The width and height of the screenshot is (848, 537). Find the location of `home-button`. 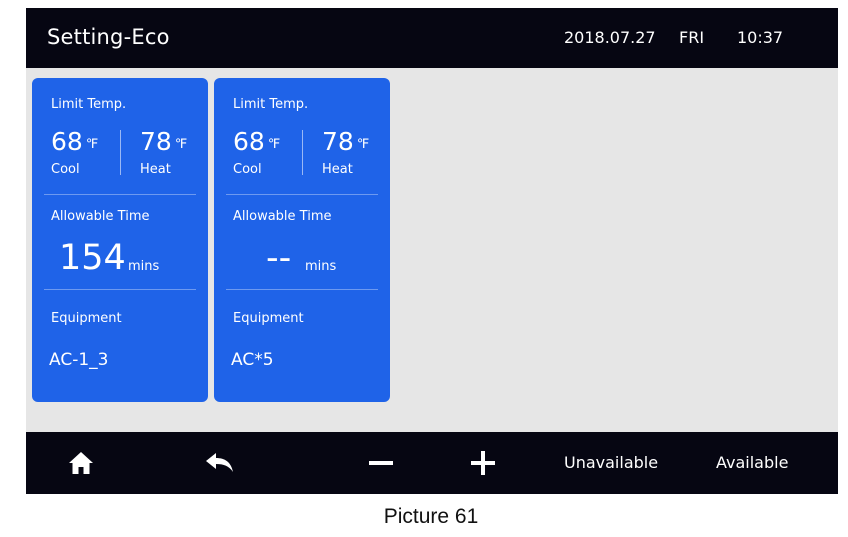

home-button is located at coordinates (81, 463).